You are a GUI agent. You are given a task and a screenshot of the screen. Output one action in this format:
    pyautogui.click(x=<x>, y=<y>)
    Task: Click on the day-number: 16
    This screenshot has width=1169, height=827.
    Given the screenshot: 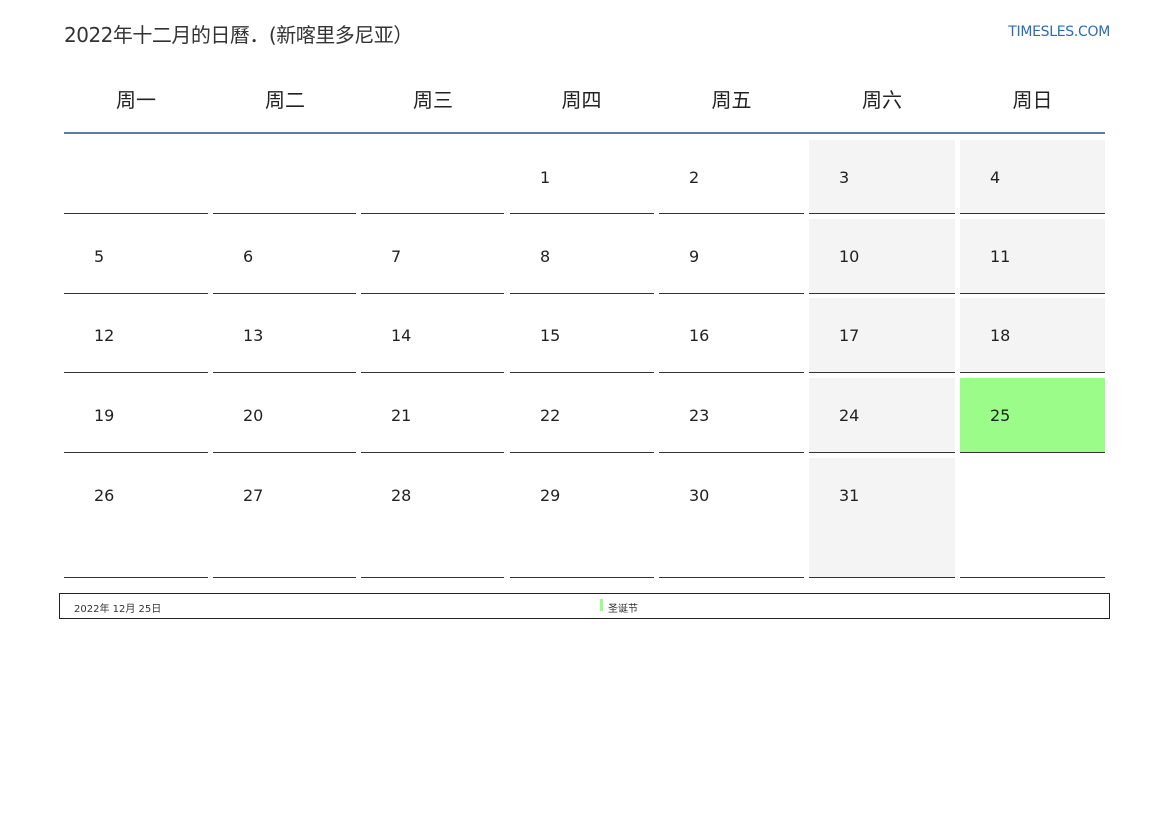 What is the action you would take?
    pyautogui.click(x=699, y=335)
    